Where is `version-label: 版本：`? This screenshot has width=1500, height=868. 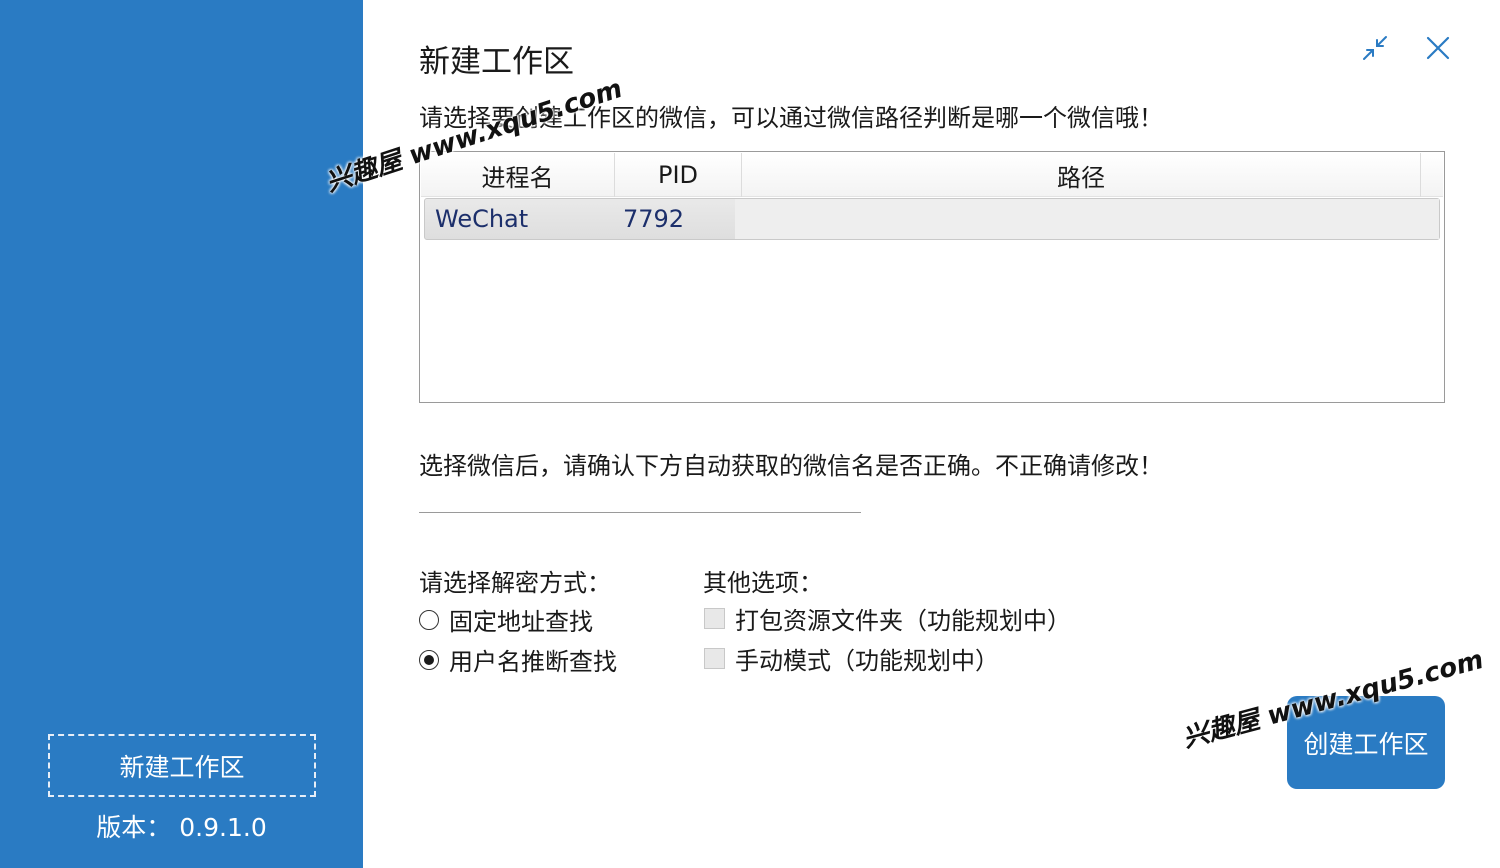
version-label: 版本： is located at coordinates (134, 827).